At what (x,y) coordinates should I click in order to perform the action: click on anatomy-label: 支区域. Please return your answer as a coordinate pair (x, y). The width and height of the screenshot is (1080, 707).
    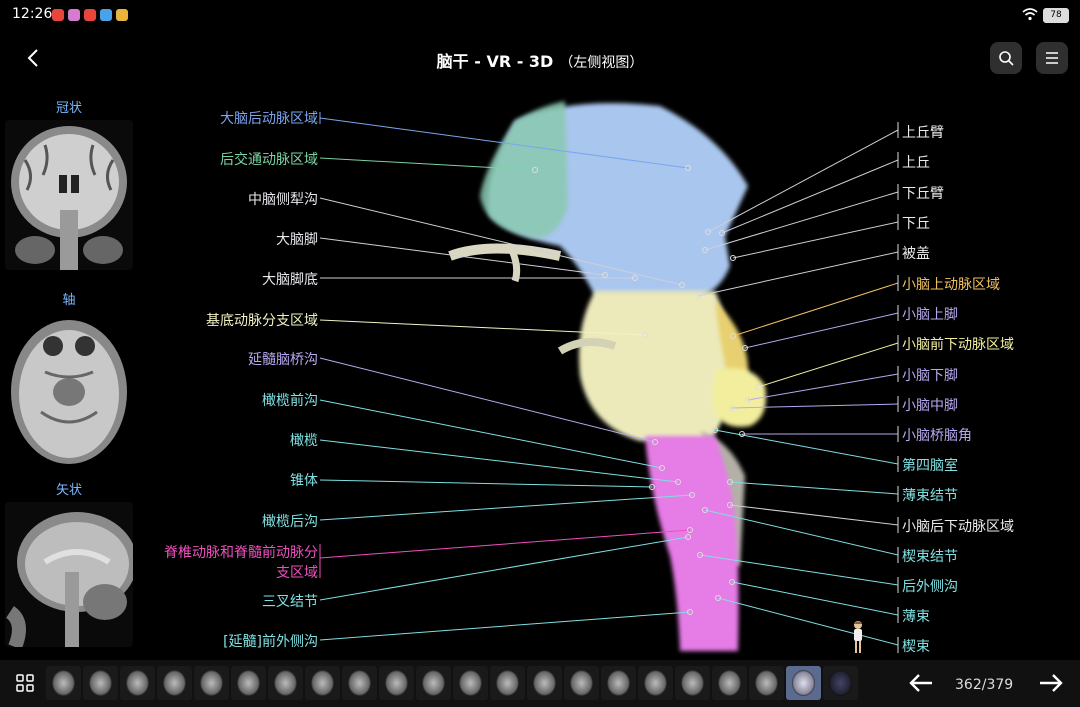
    Looking at the image, I should click on (297, 572).